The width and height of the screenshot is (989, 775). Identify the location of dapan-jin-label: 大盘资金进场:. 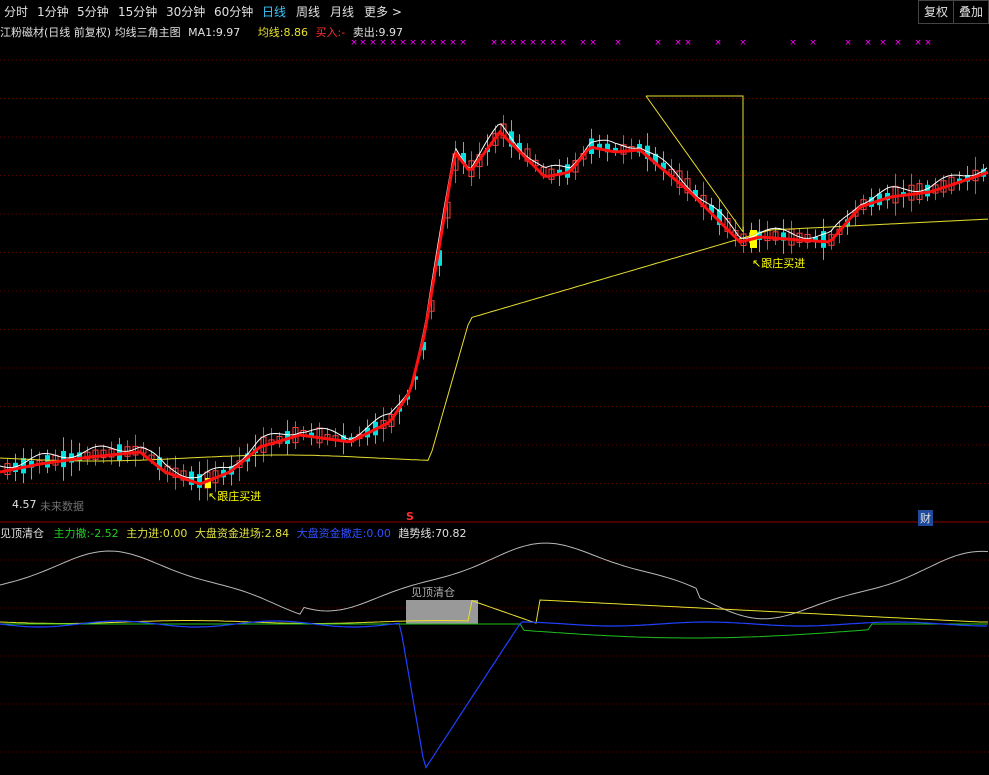
(229, 533).